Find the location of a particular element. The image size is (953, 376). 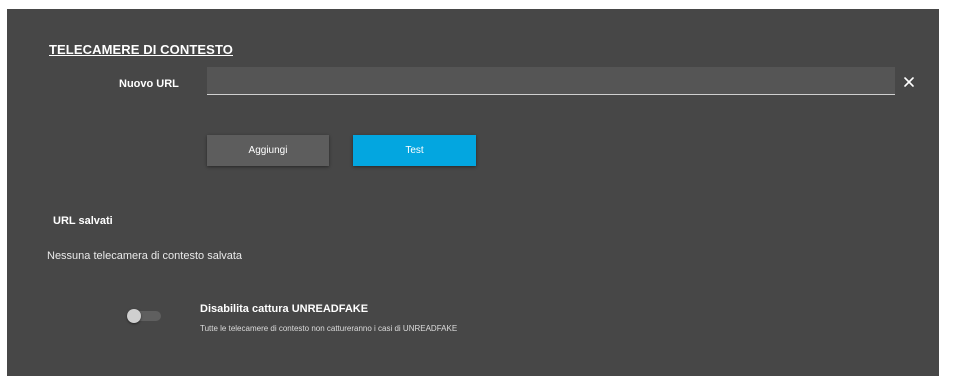

empty-saved-message: Nessuna telecamera di contesto salvata is located at coordinates (145, 256).